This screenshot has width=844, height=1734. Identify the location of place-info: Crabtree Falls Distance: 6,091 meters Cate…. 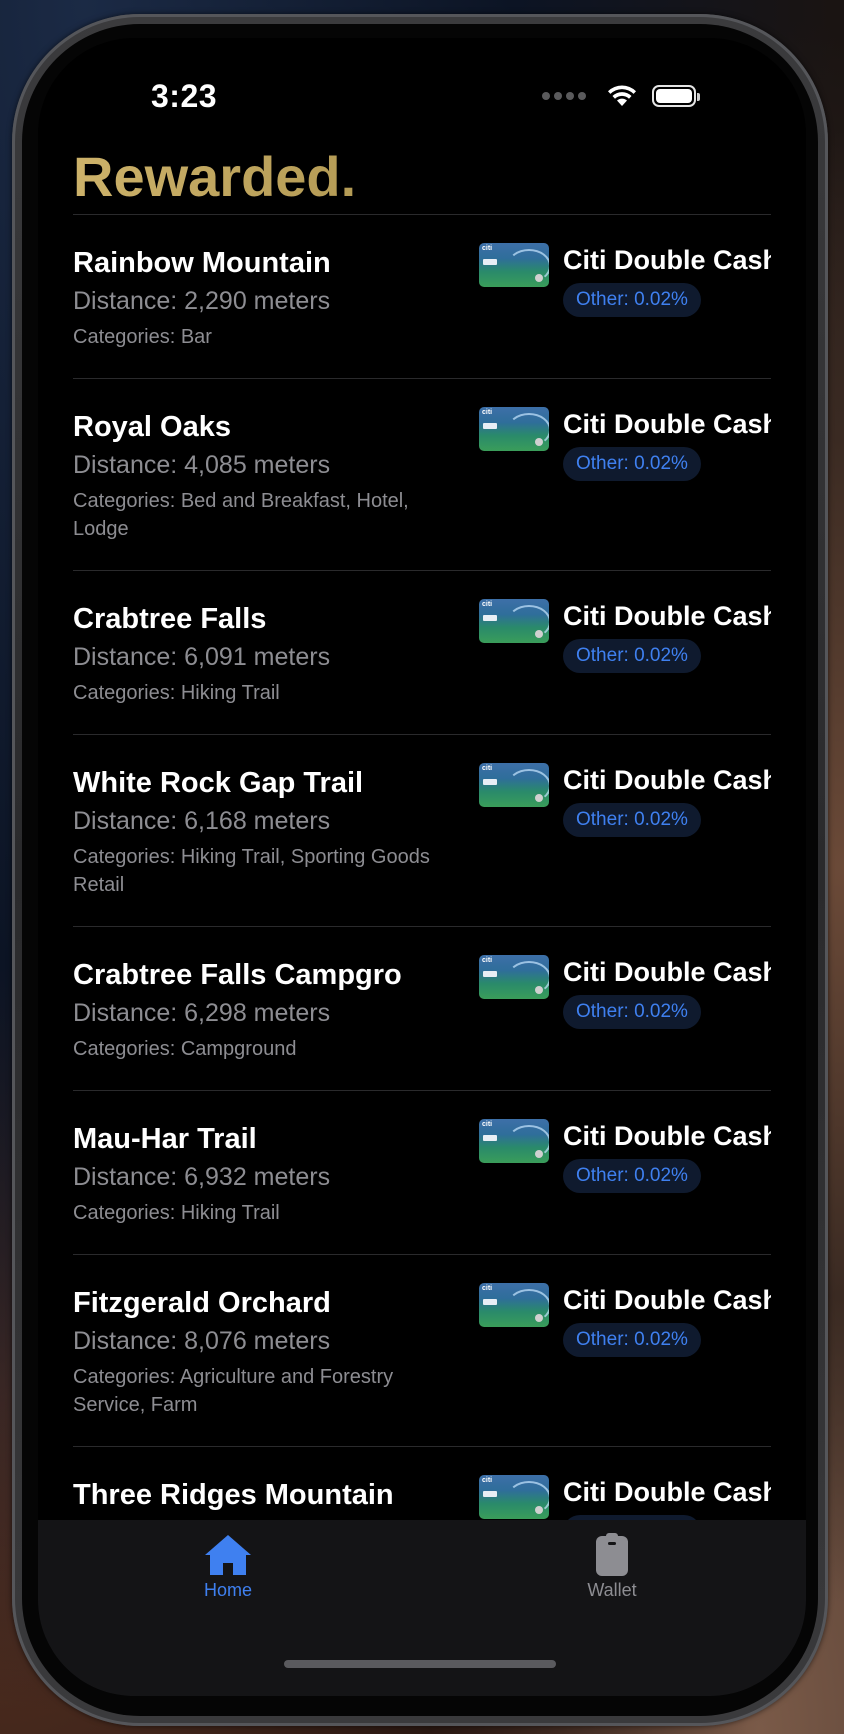
(263, 654).